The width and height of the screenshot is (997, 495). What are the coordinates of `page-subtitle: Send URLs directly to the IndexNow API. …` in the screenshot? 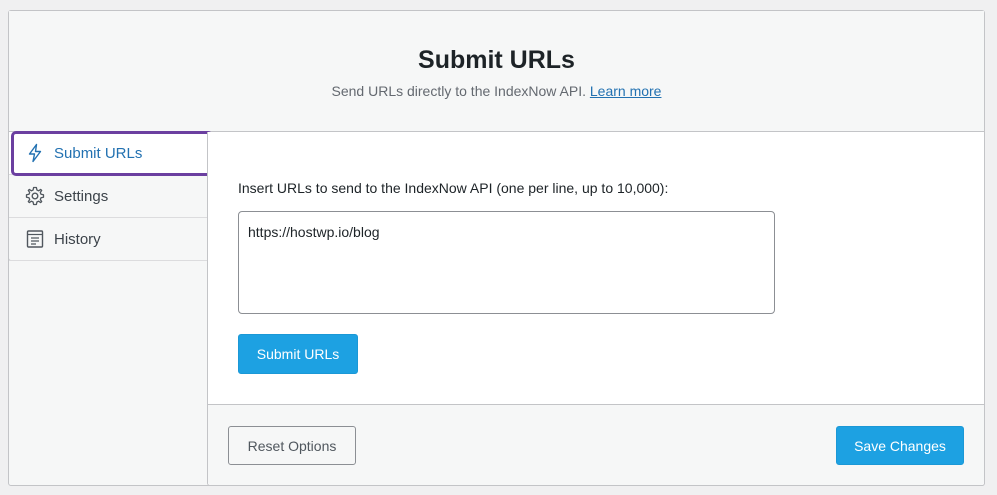 It's located at (496, 91).